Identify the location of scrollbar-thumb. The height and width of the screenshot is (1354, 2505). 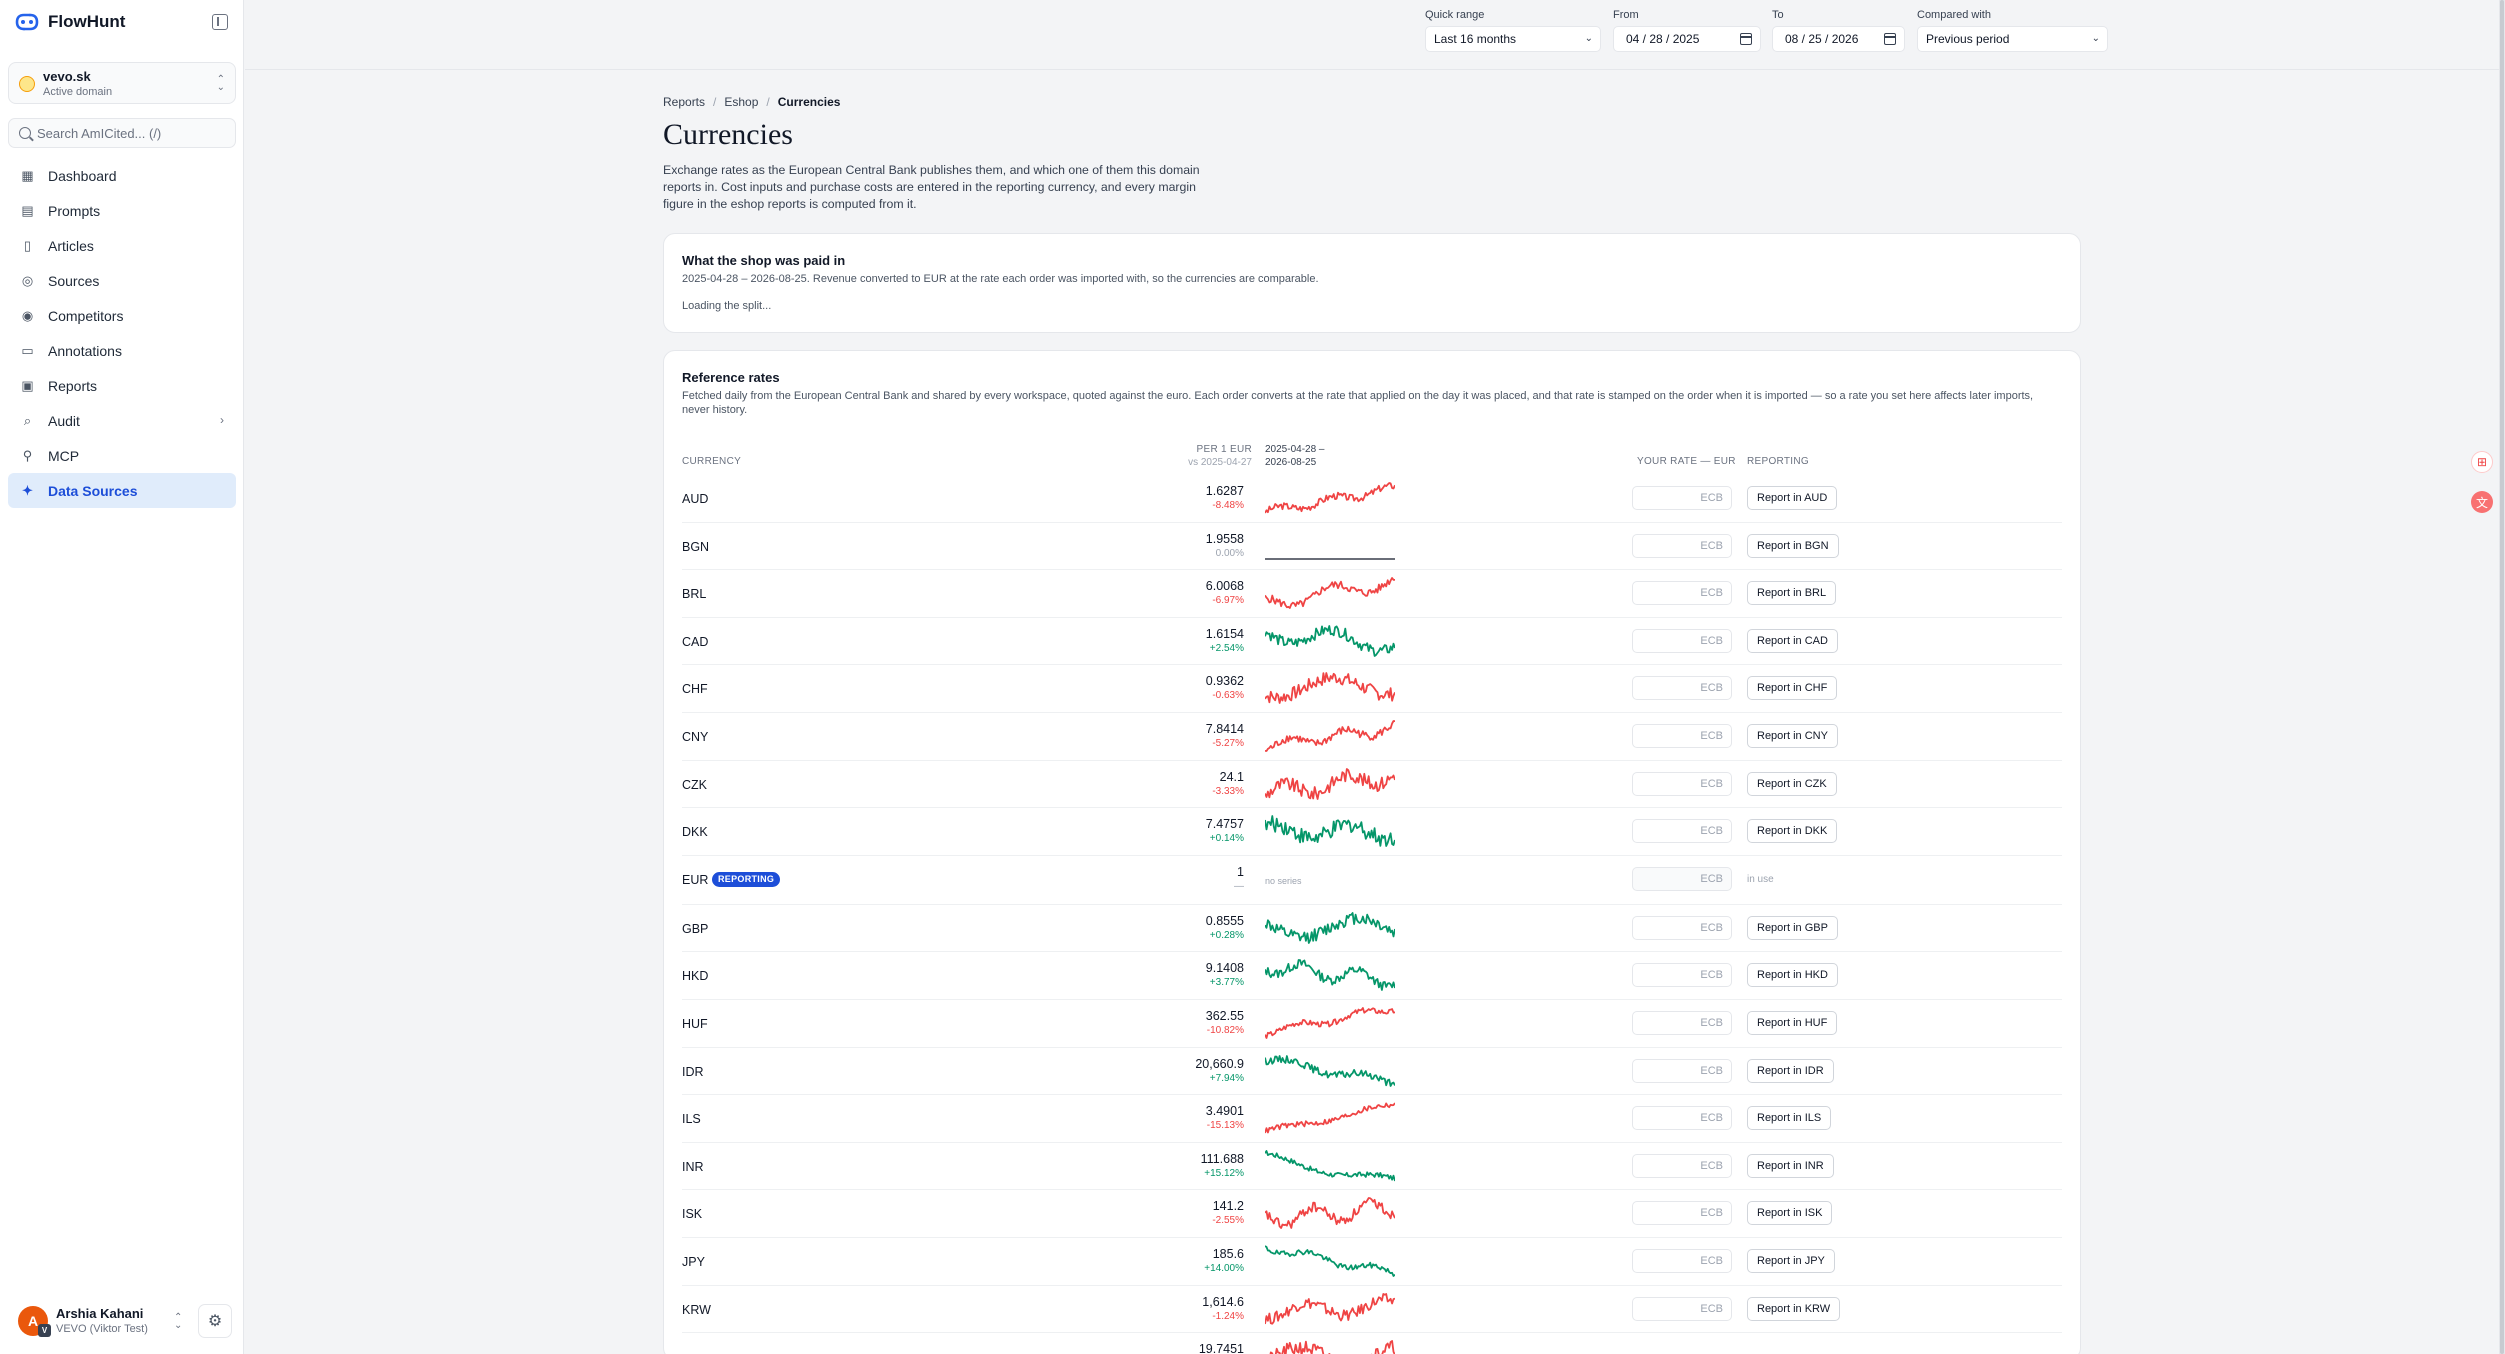
(2502, 677).